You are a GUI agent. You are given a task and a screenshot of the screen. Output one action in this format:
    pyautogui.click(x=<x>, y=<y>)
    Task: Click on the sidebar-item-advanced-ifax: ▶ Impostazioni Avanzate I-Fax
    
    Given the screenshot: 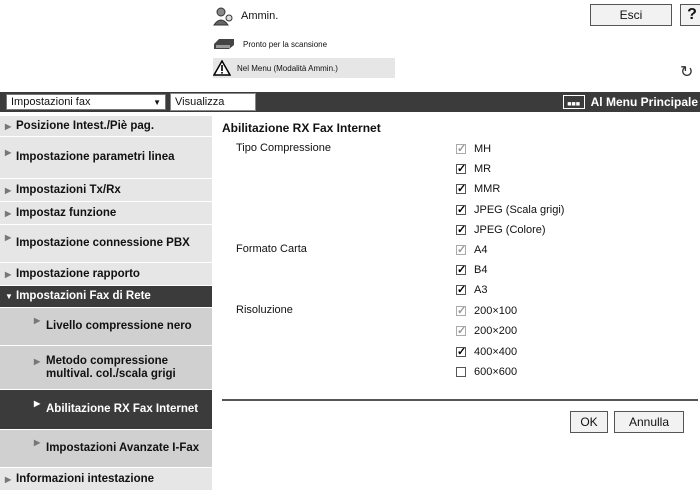 What is the action you would take?
    pyautogui.click(x=106, y=449)
    